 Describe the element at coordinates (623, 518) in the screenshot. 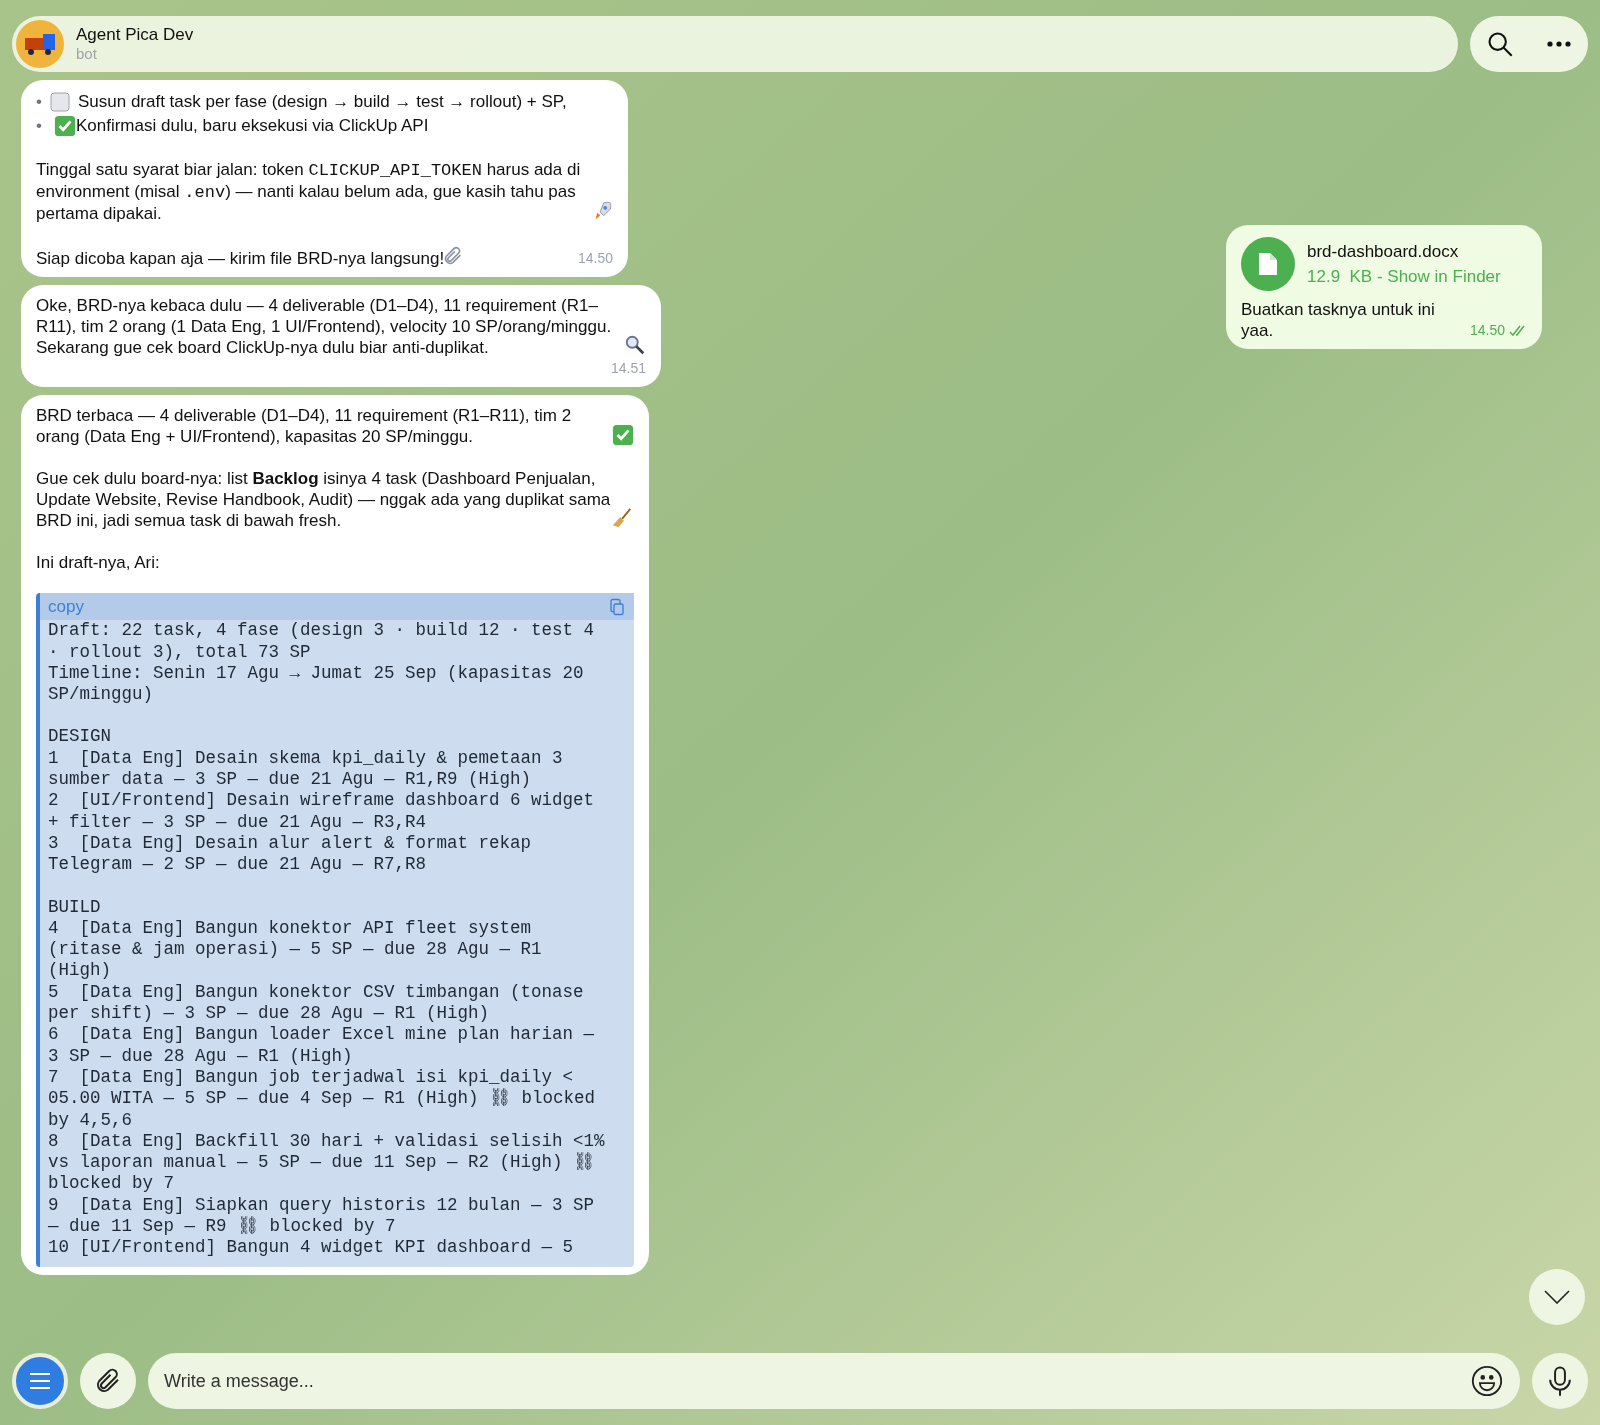

I see `broom-icon` at that location.